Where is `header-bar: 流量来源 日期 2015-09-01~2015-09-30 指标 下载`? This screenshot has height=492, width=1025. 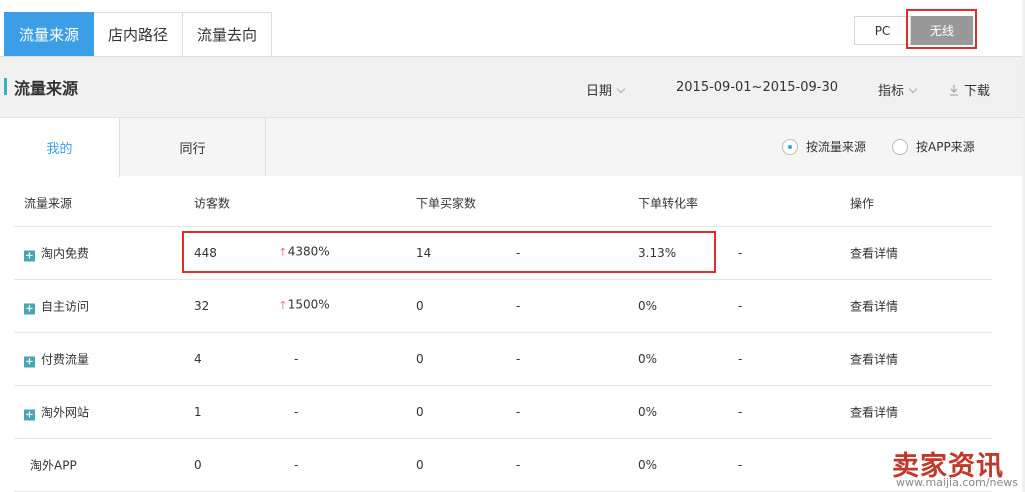 header-bar: 流量来源 日期 2015-09-01~2015-09-30 指标 下载 is located at coordinates (511, 87).